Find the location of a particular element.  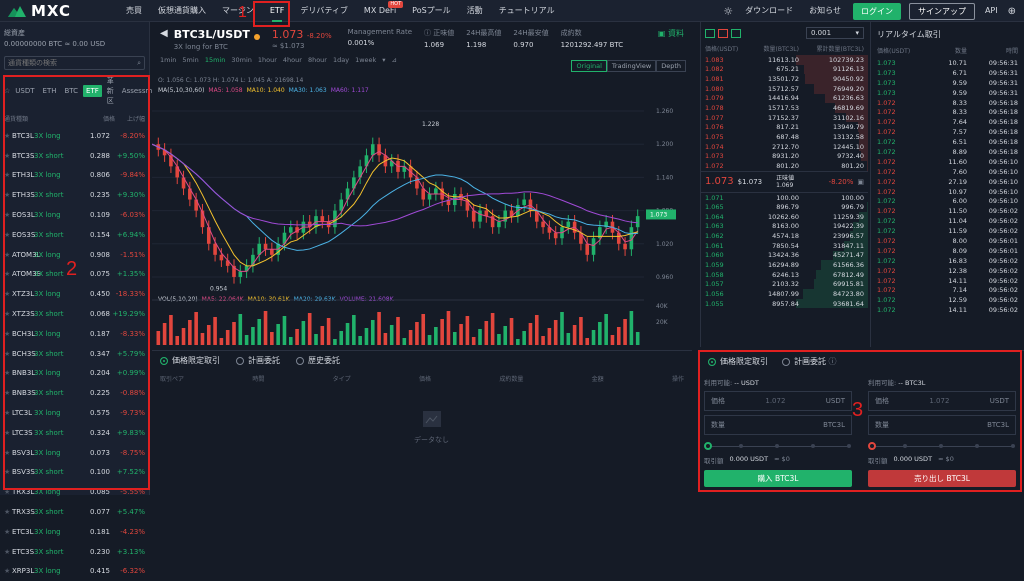

ob-price: 1.072 is located at coordinates (728, 166).